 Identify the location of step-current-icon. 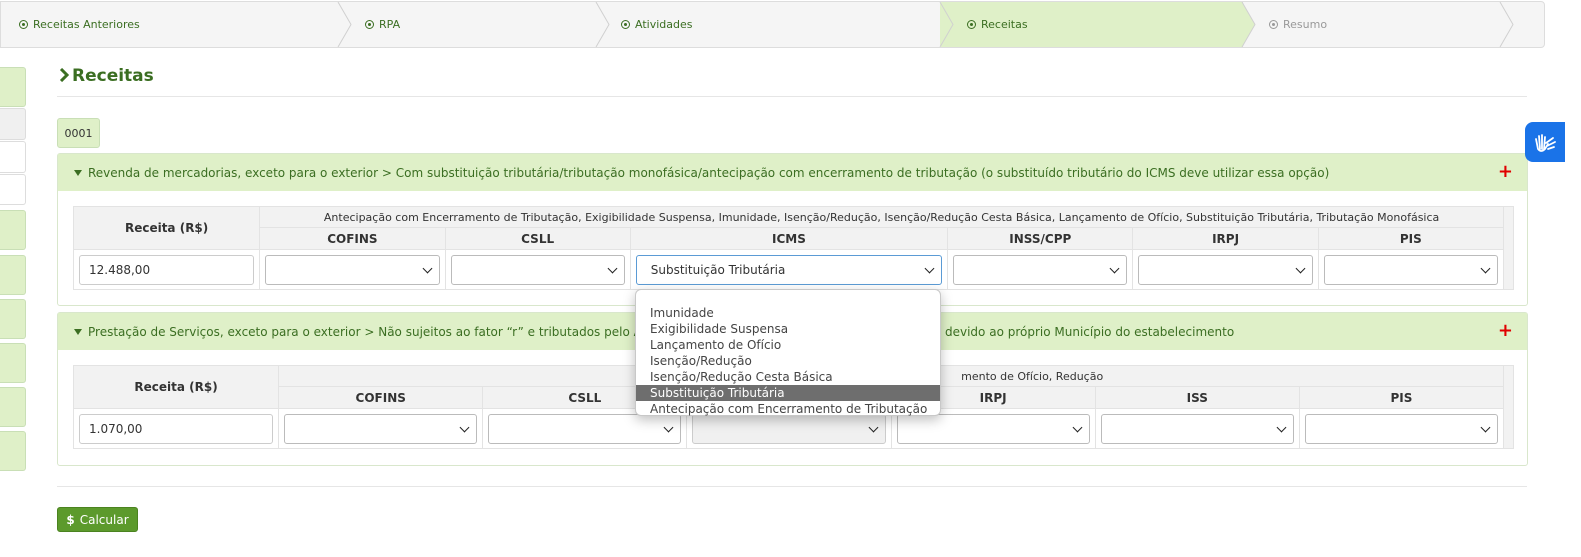
(971, 24).